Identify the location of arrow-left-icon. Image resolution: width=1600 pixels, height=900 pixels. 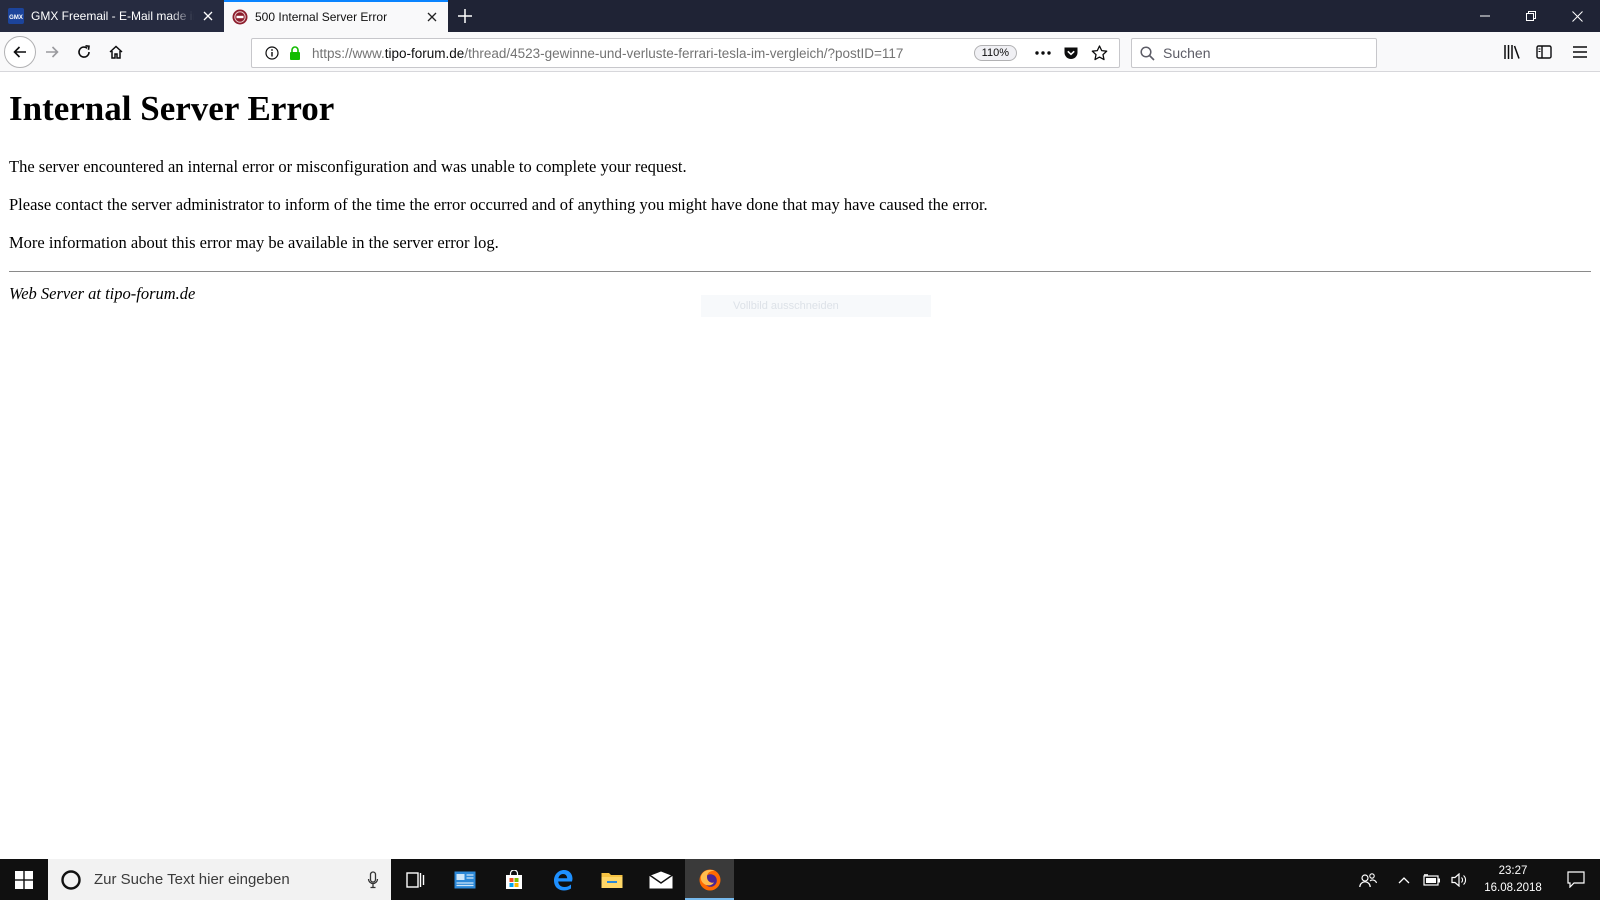
(19, 51).